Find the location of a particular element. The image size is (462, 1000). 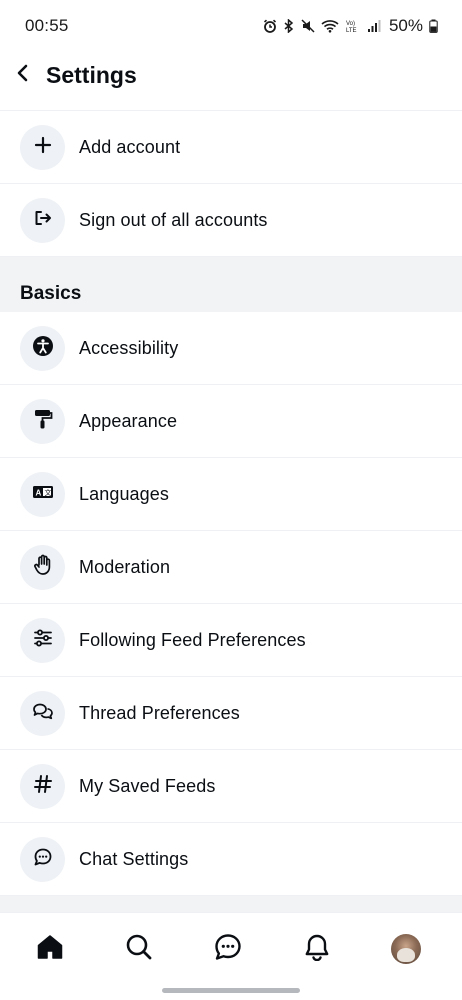

row-label: Add account is located at coordinates (130, 146).